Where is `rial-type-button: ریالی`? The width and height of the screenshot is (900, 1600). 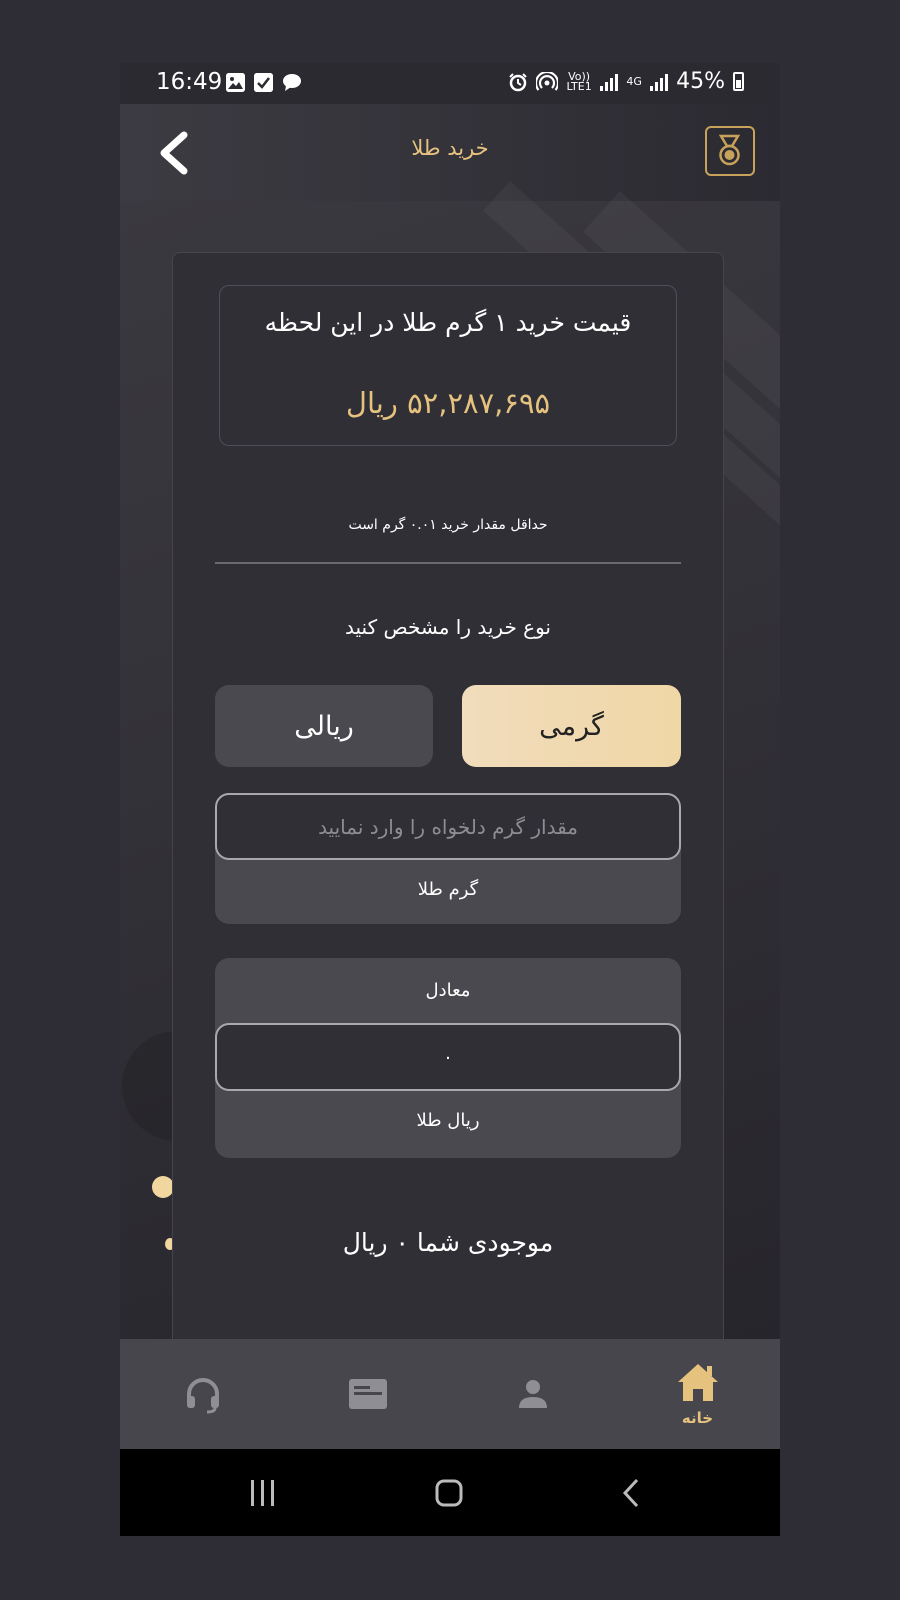 rial-type-button: ریالی is located at coordinates (324, 726).